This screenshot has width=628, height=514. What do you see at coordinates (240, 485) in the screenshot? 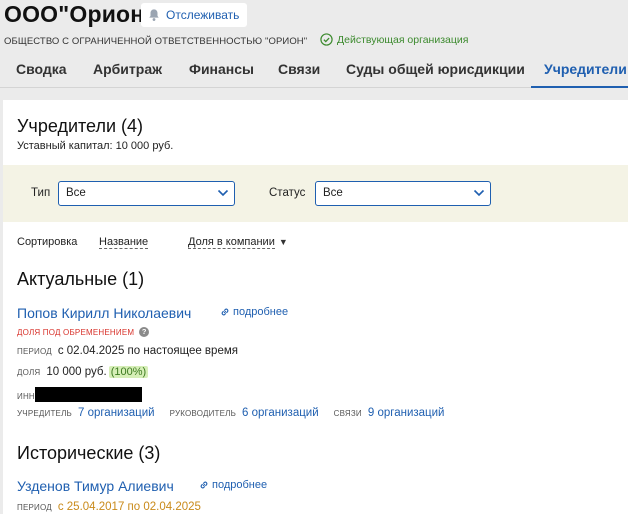
I see `historic-details-link-label: подробнее` at bounding box center [240, 485].